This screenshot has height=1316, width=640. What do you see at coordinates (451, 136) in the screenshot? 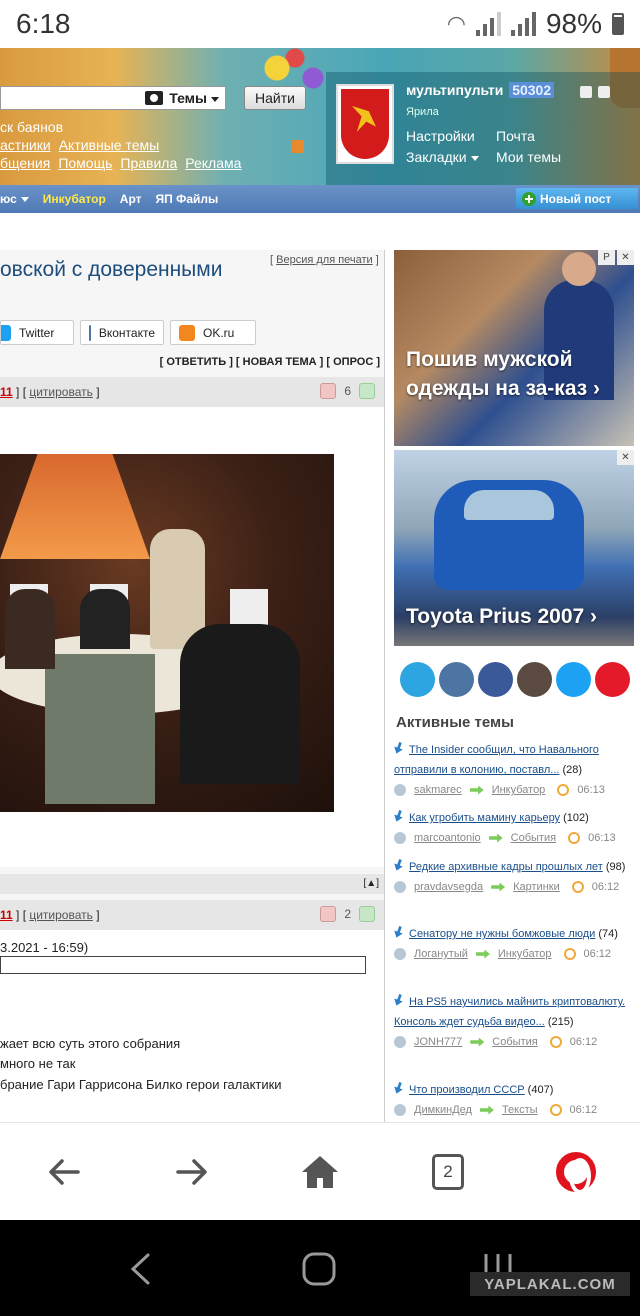
I see `settings-link: Настройки` at bounding box center [451, 136].